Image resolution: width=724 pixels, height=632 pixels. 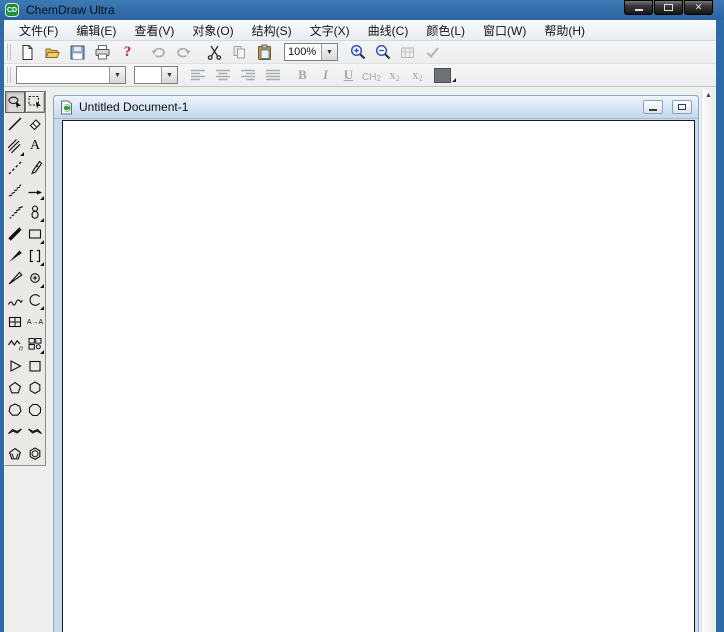 What do you see at coordinates (35, 212) in the screenshot?
I see `orbital-tool` at bounding box center [35, 212].